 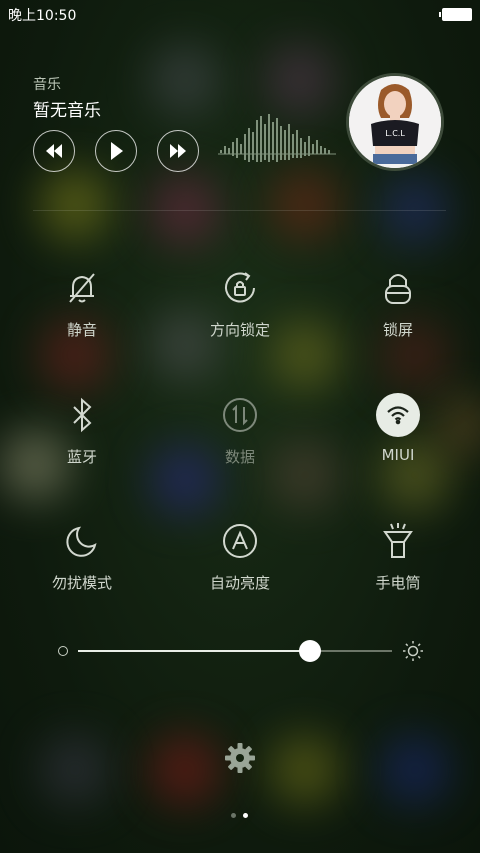 What do you see at coordinates (239, 210) in the screenshot?
I see `music-divider` at bounding box center [239, 210].